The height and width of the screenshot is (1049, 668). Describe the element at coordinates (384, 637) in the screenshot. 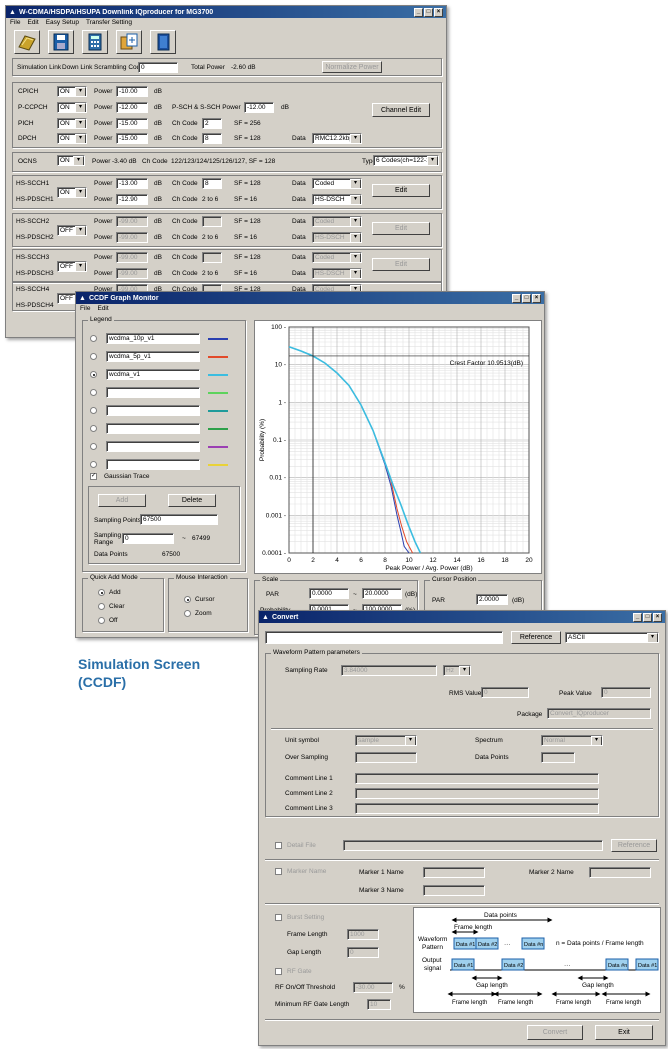

I see `file-path-input` at that location.